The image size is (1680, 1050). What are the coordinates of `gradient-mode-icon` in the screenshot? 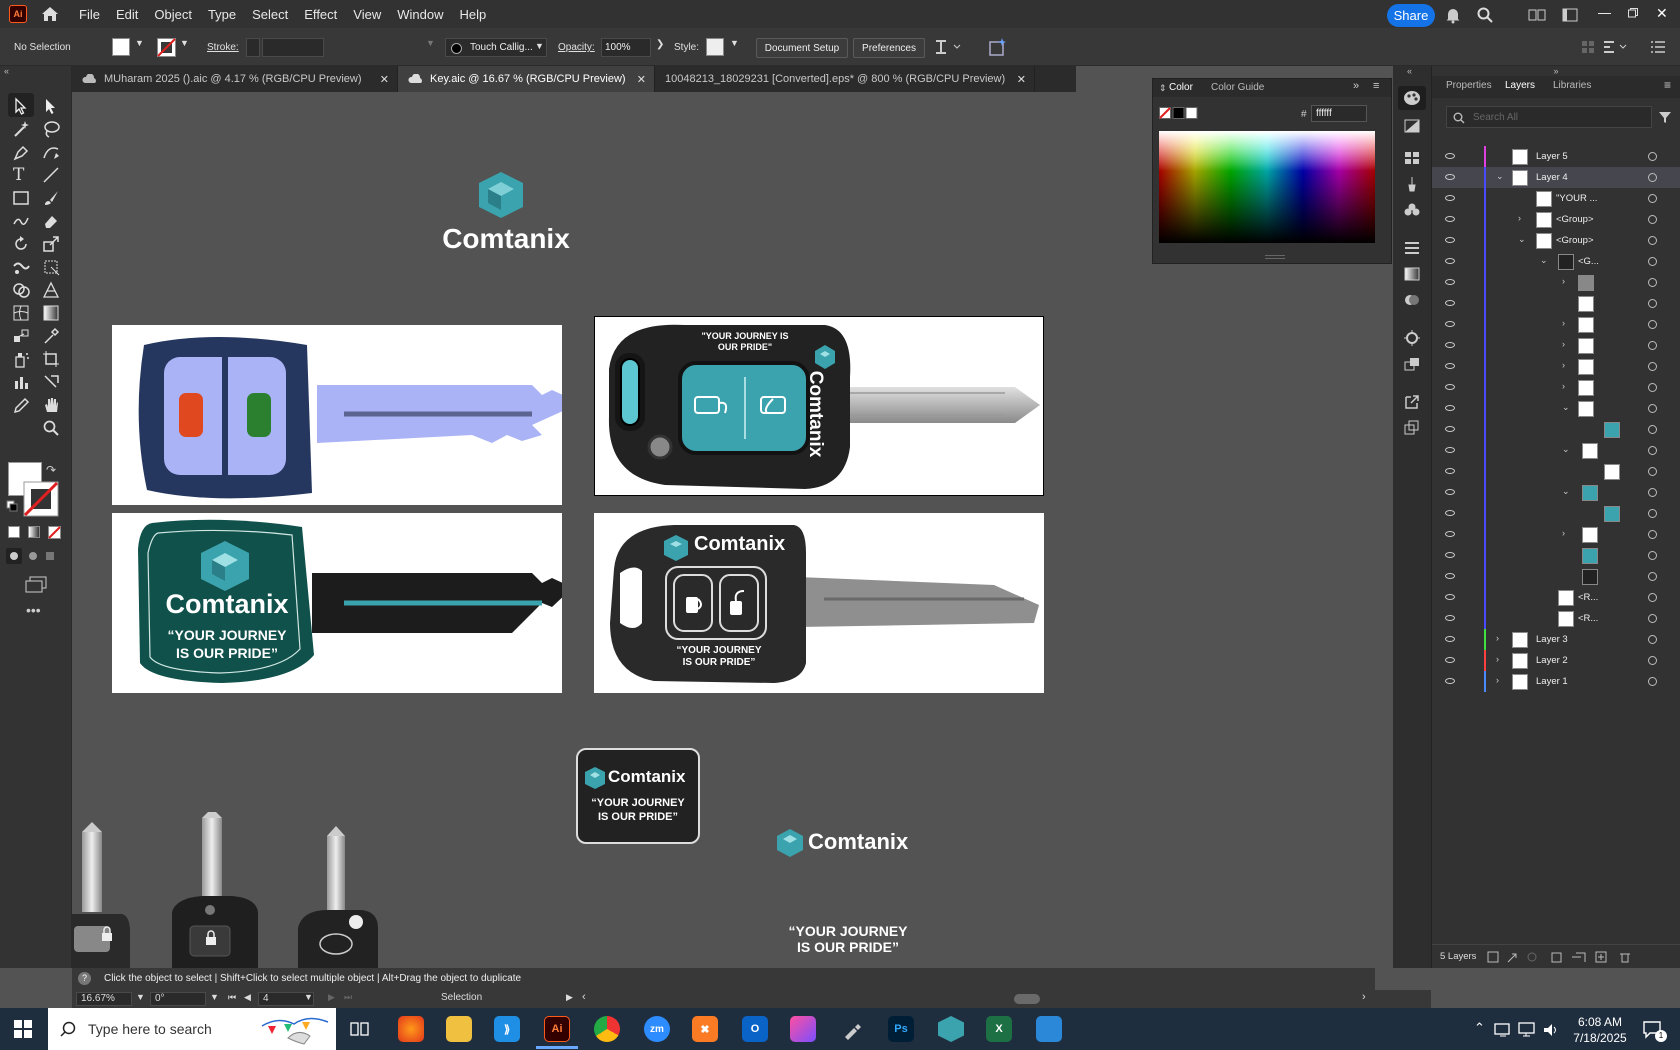 It's located at (34, 532).